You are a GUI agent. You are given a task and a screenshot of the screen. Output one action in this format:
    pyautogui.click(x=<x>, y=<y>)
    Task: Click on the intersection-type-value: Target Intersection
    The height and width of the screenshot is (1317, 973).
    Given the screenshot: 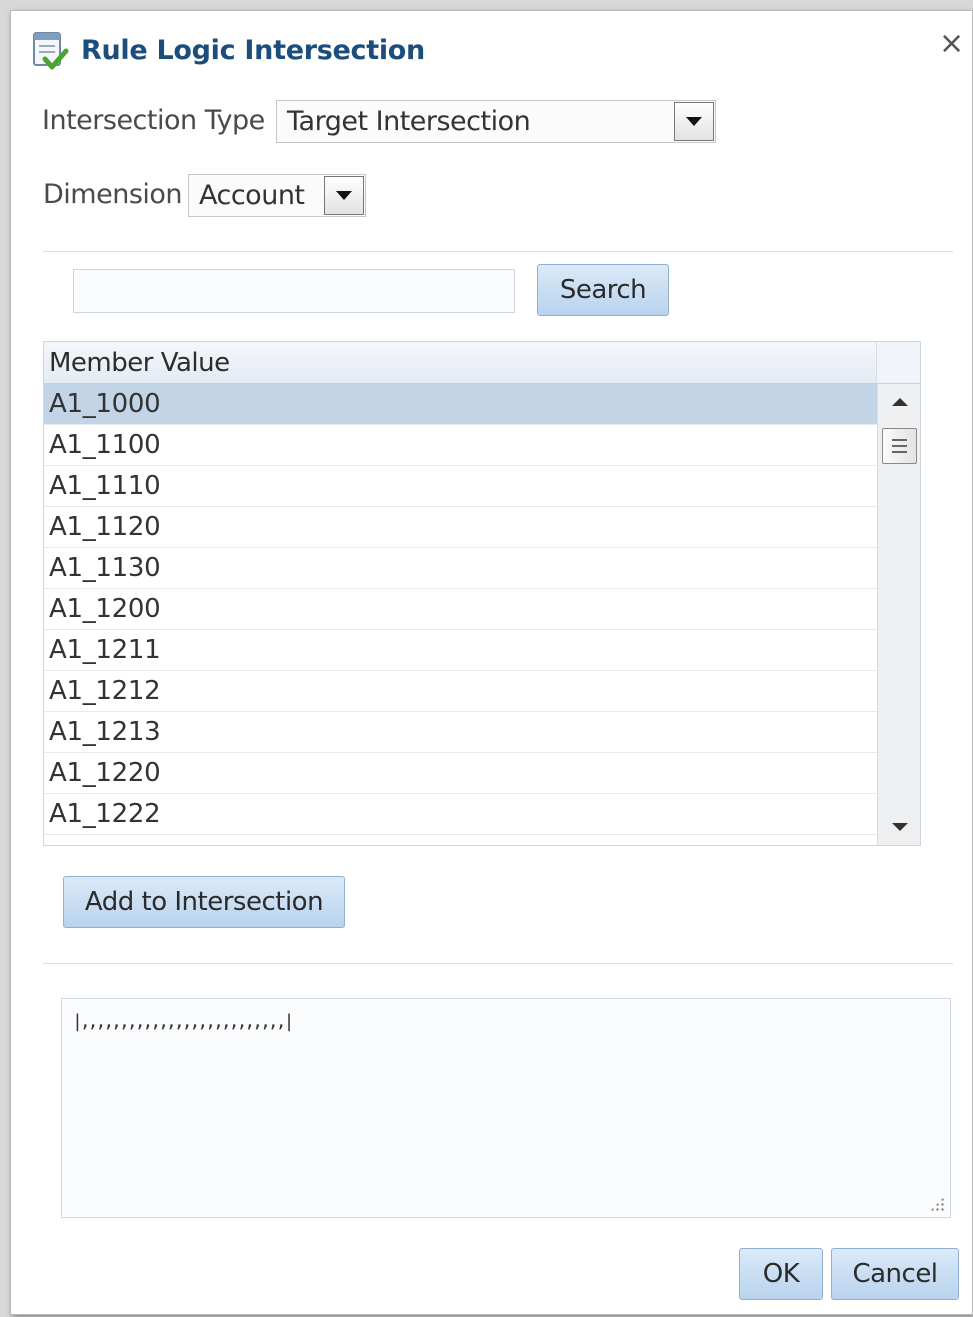 What is the action you would take?
    pyautogui.click(x=409, y=121)
    